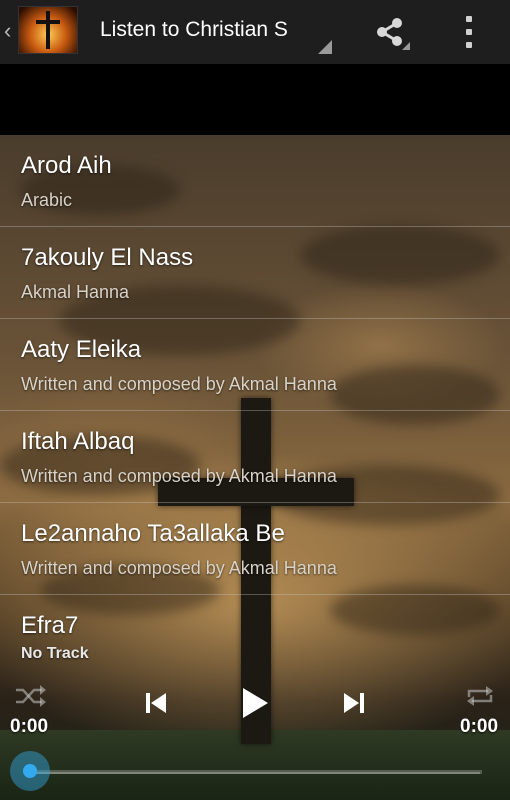  What do you see at coordinates (55, 653) in the screenshot?
I see `now-playing-label: No Track` at bounding box center [55, 653].